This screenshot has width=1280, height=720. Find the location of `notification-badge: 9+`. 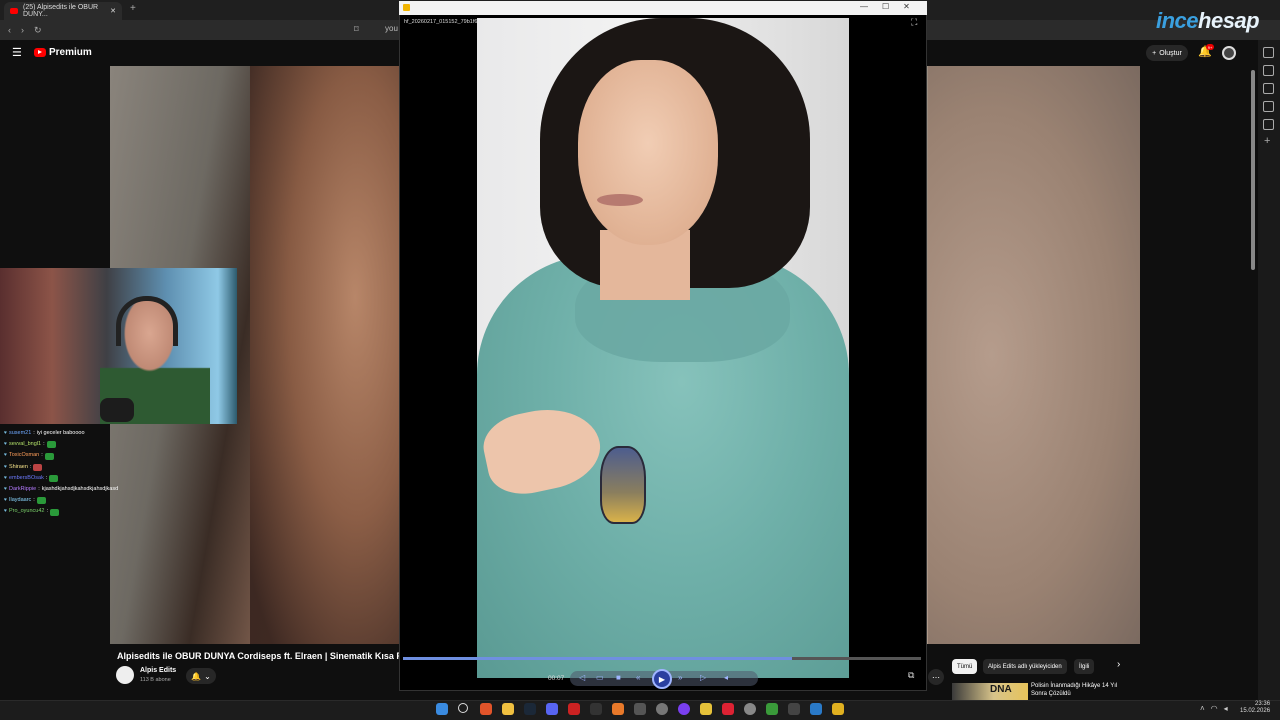

notification-badge: 9+ is located at coordinates (1210, 47).